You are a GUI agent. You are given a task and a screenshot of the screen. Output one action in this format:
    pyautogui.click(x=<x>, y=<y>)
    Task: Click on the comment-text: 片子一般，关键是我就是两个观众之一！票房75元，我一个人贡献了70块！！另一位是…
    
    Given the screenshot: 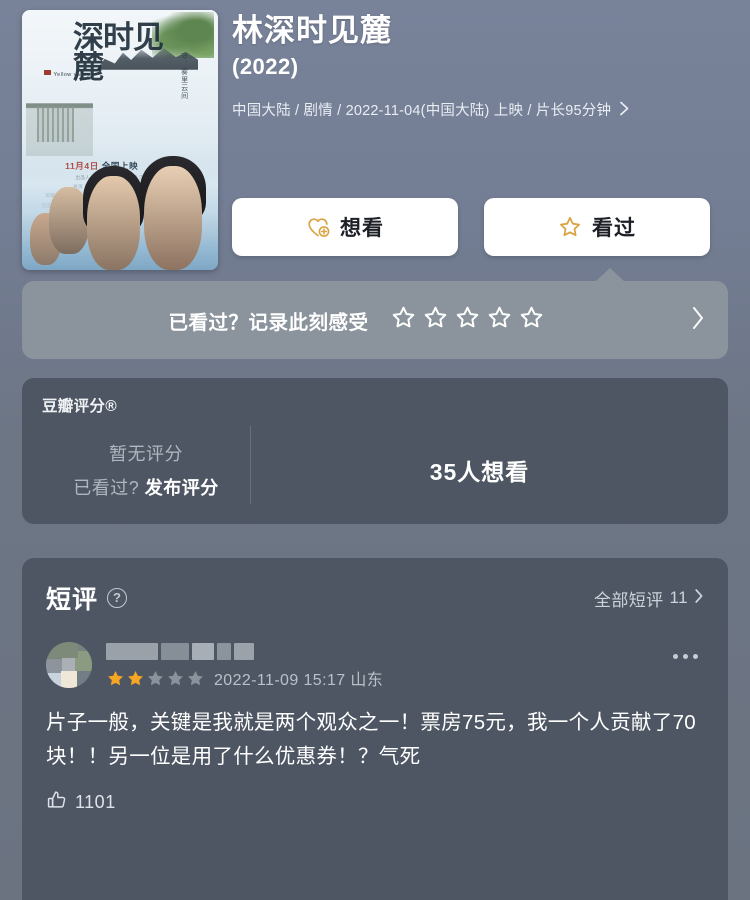 What is the action you would take?
    pyautogui.click(x=371, y=740)
    